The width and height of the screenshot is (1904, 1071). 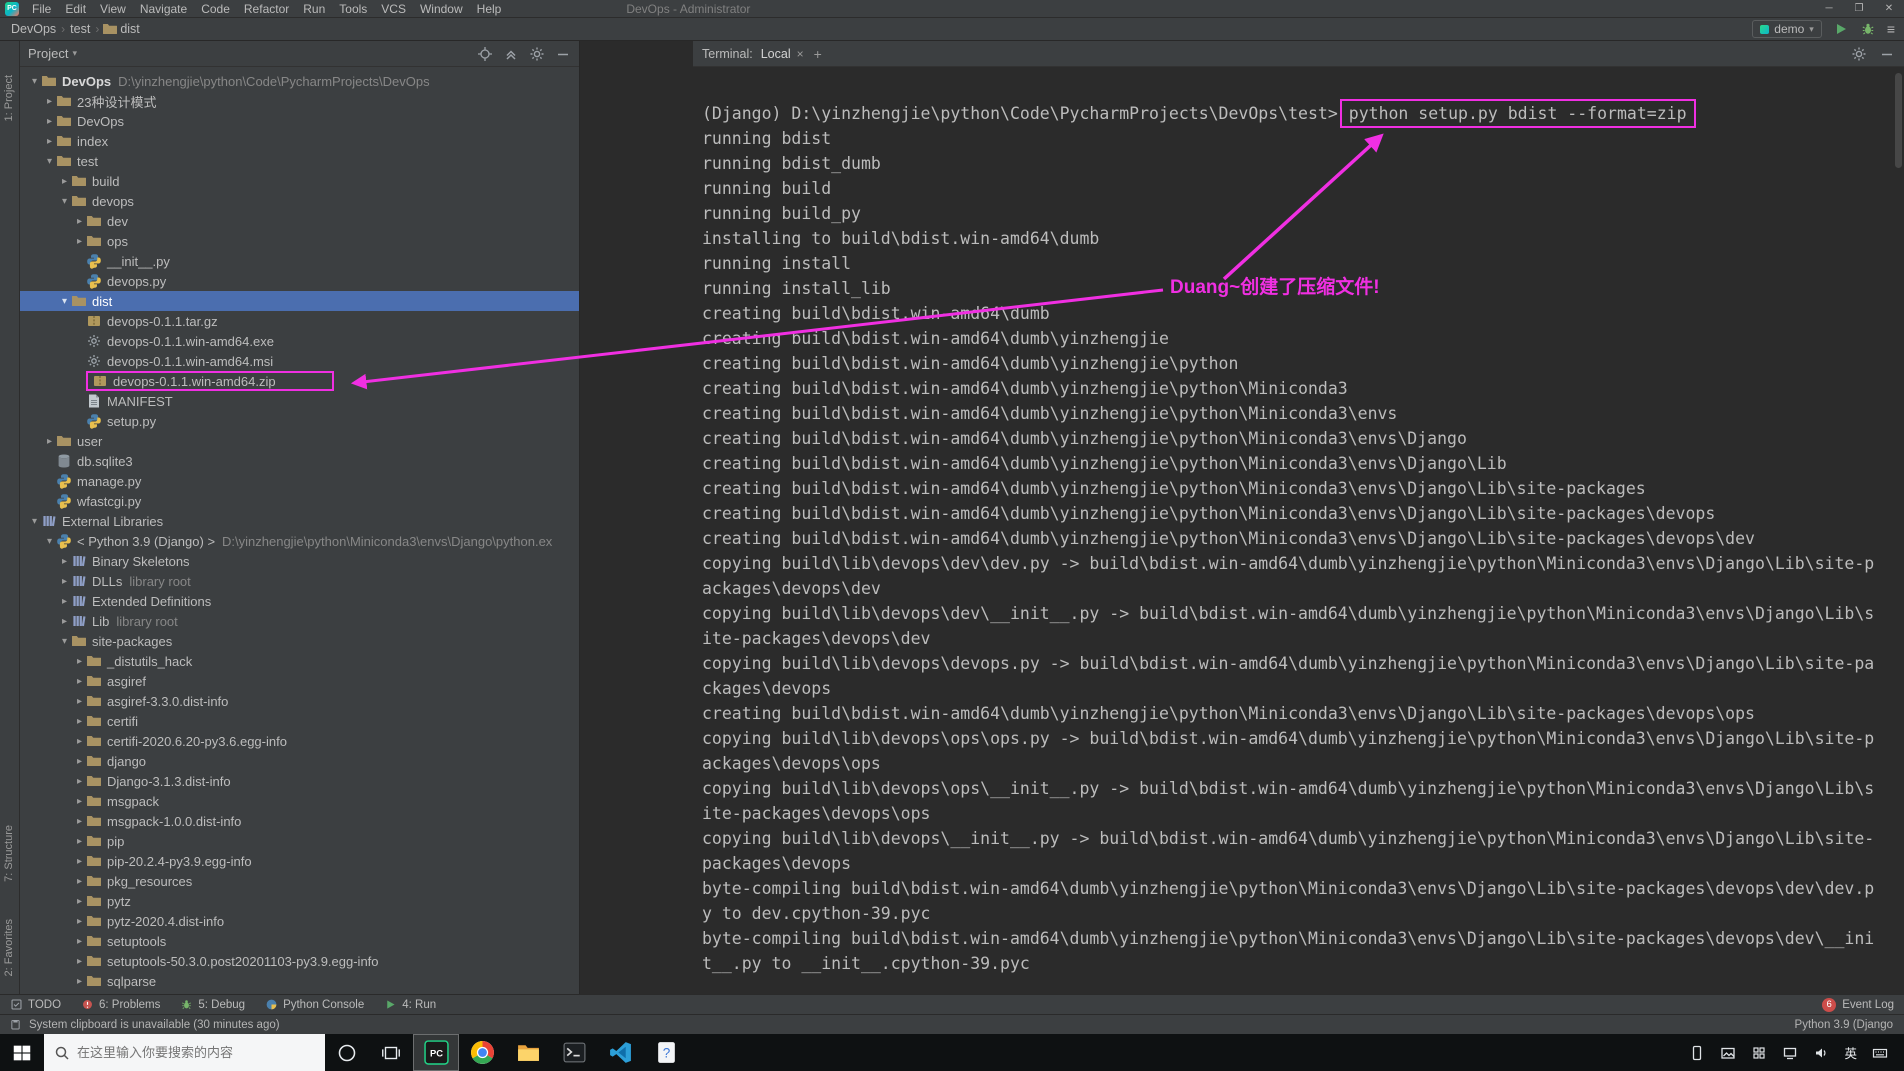 I want to click on phone-tray-icon, so click(x=1697, y=1053).